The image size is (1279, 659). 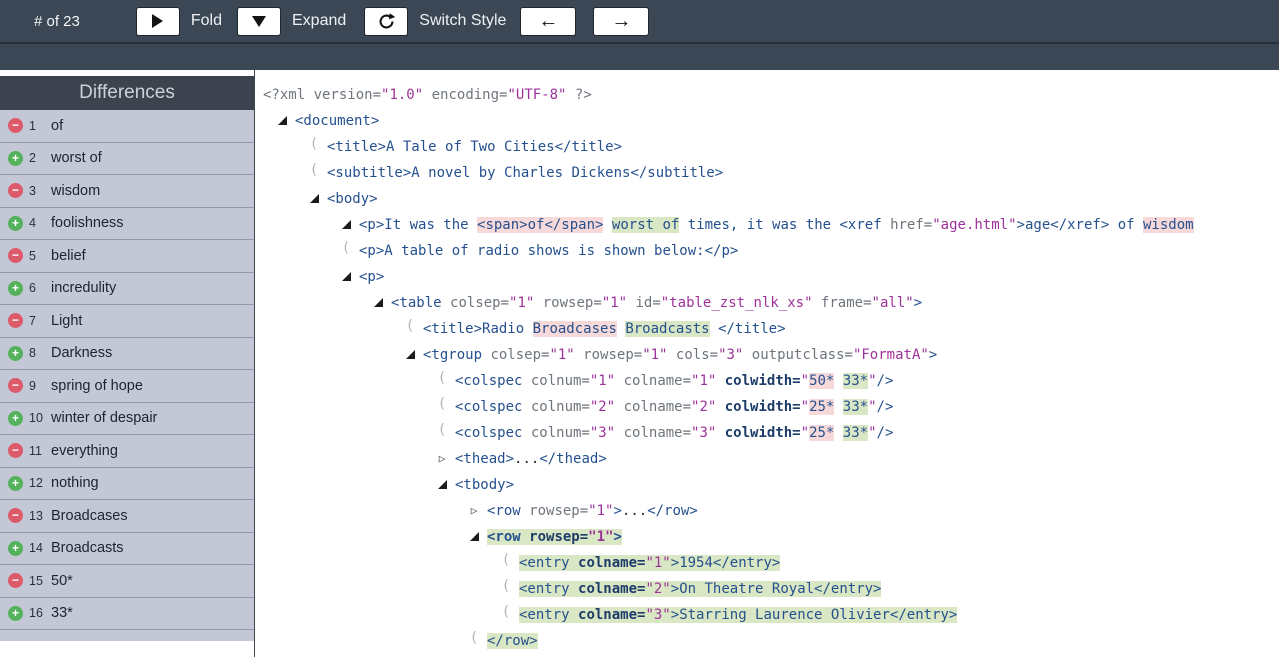 I want to click on diff-list-item: − 13 Broadcases, so click(x=127, y=516).